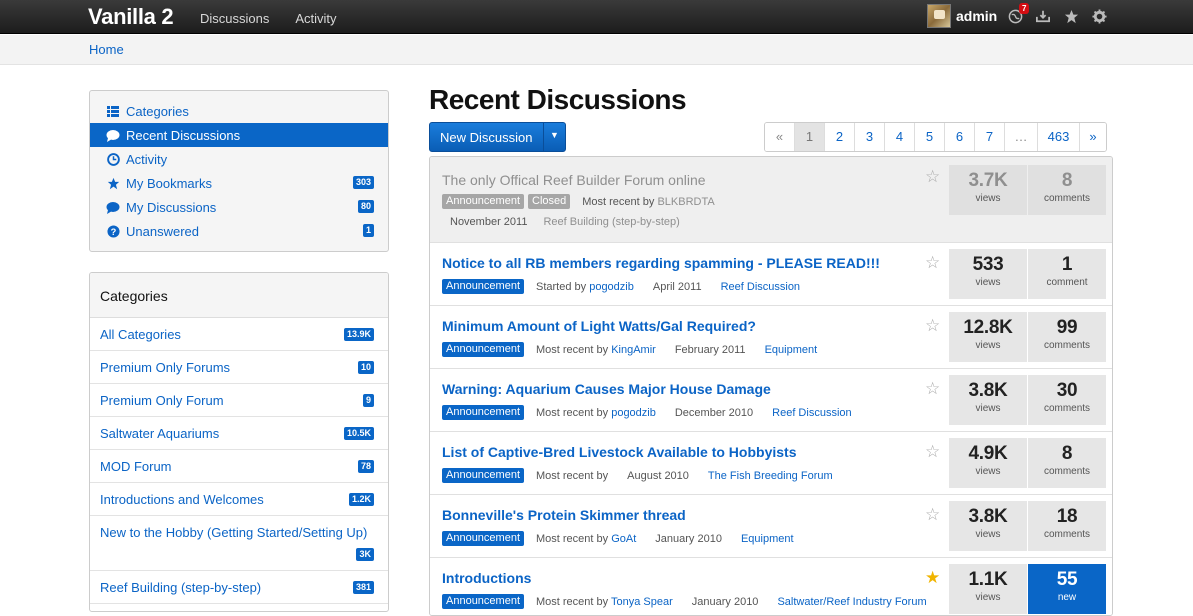 The height and width of the screenshot is (616, 1193). I want to click on discussion-date: August 2010, so click(658, 475).